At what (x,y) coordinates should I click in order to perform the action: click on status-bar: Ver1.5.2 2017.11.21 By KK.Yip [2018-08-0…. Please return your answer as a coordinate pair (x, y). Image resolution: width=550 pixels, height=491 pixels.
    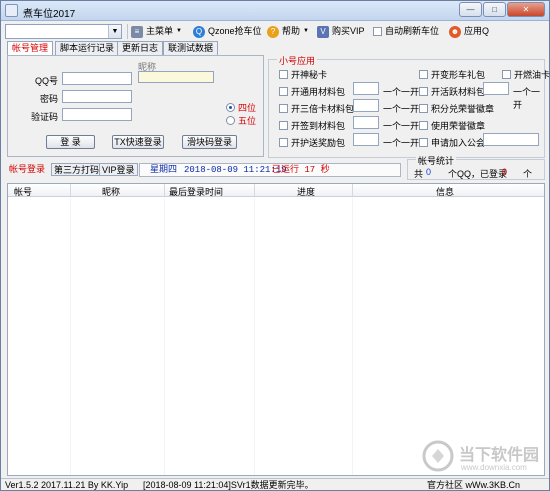
    Looking at the image, I should click on (275, 484).